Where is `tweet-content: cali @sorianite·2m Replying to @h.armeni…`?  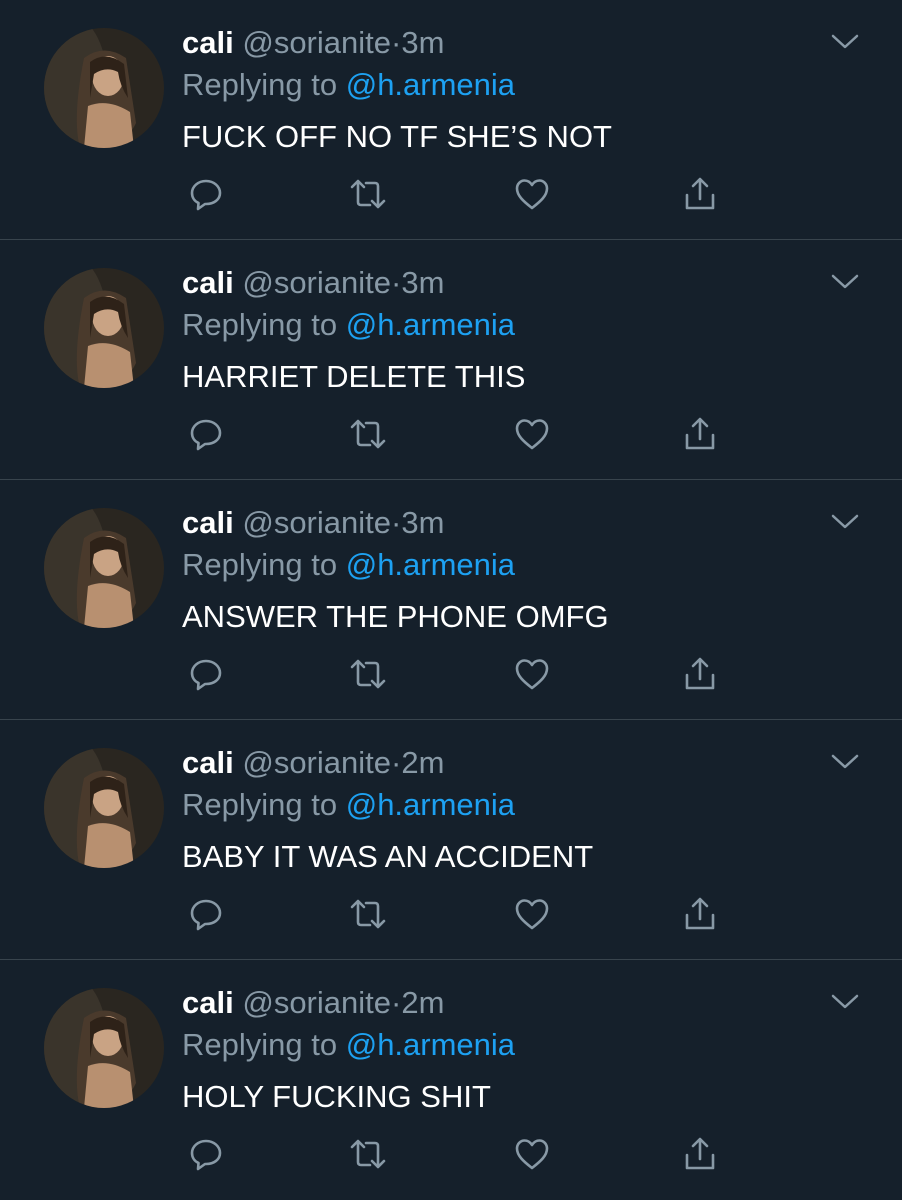 tweet-content: cali @sorianite·2m Replying to @h.armeni… is located at coordinates (507, 811).